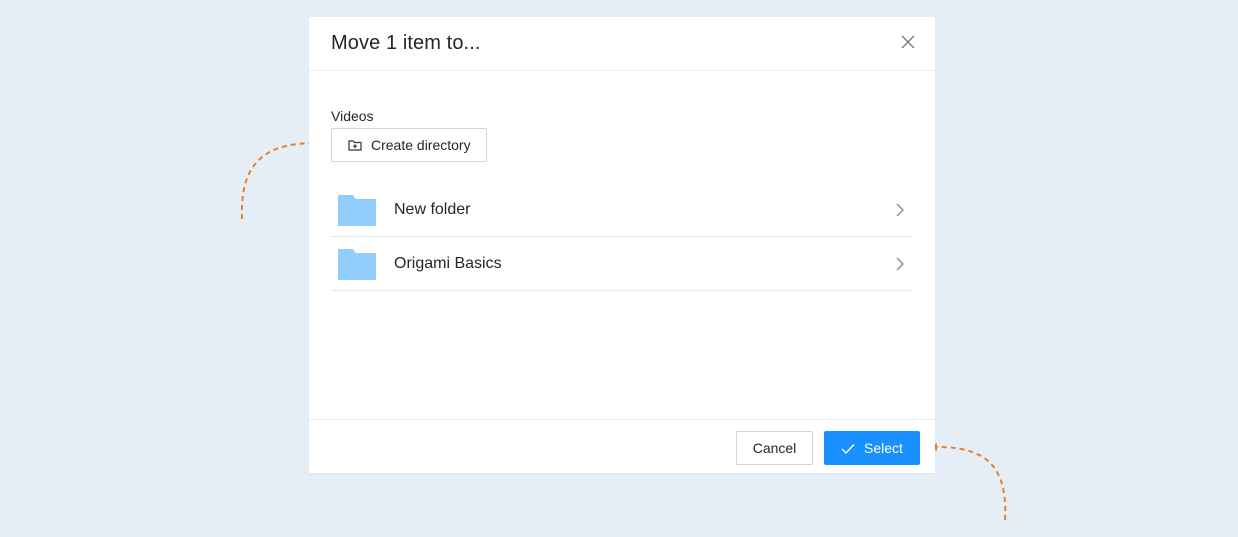  I want to click on annotation-arrow-select, so click(971, 483).